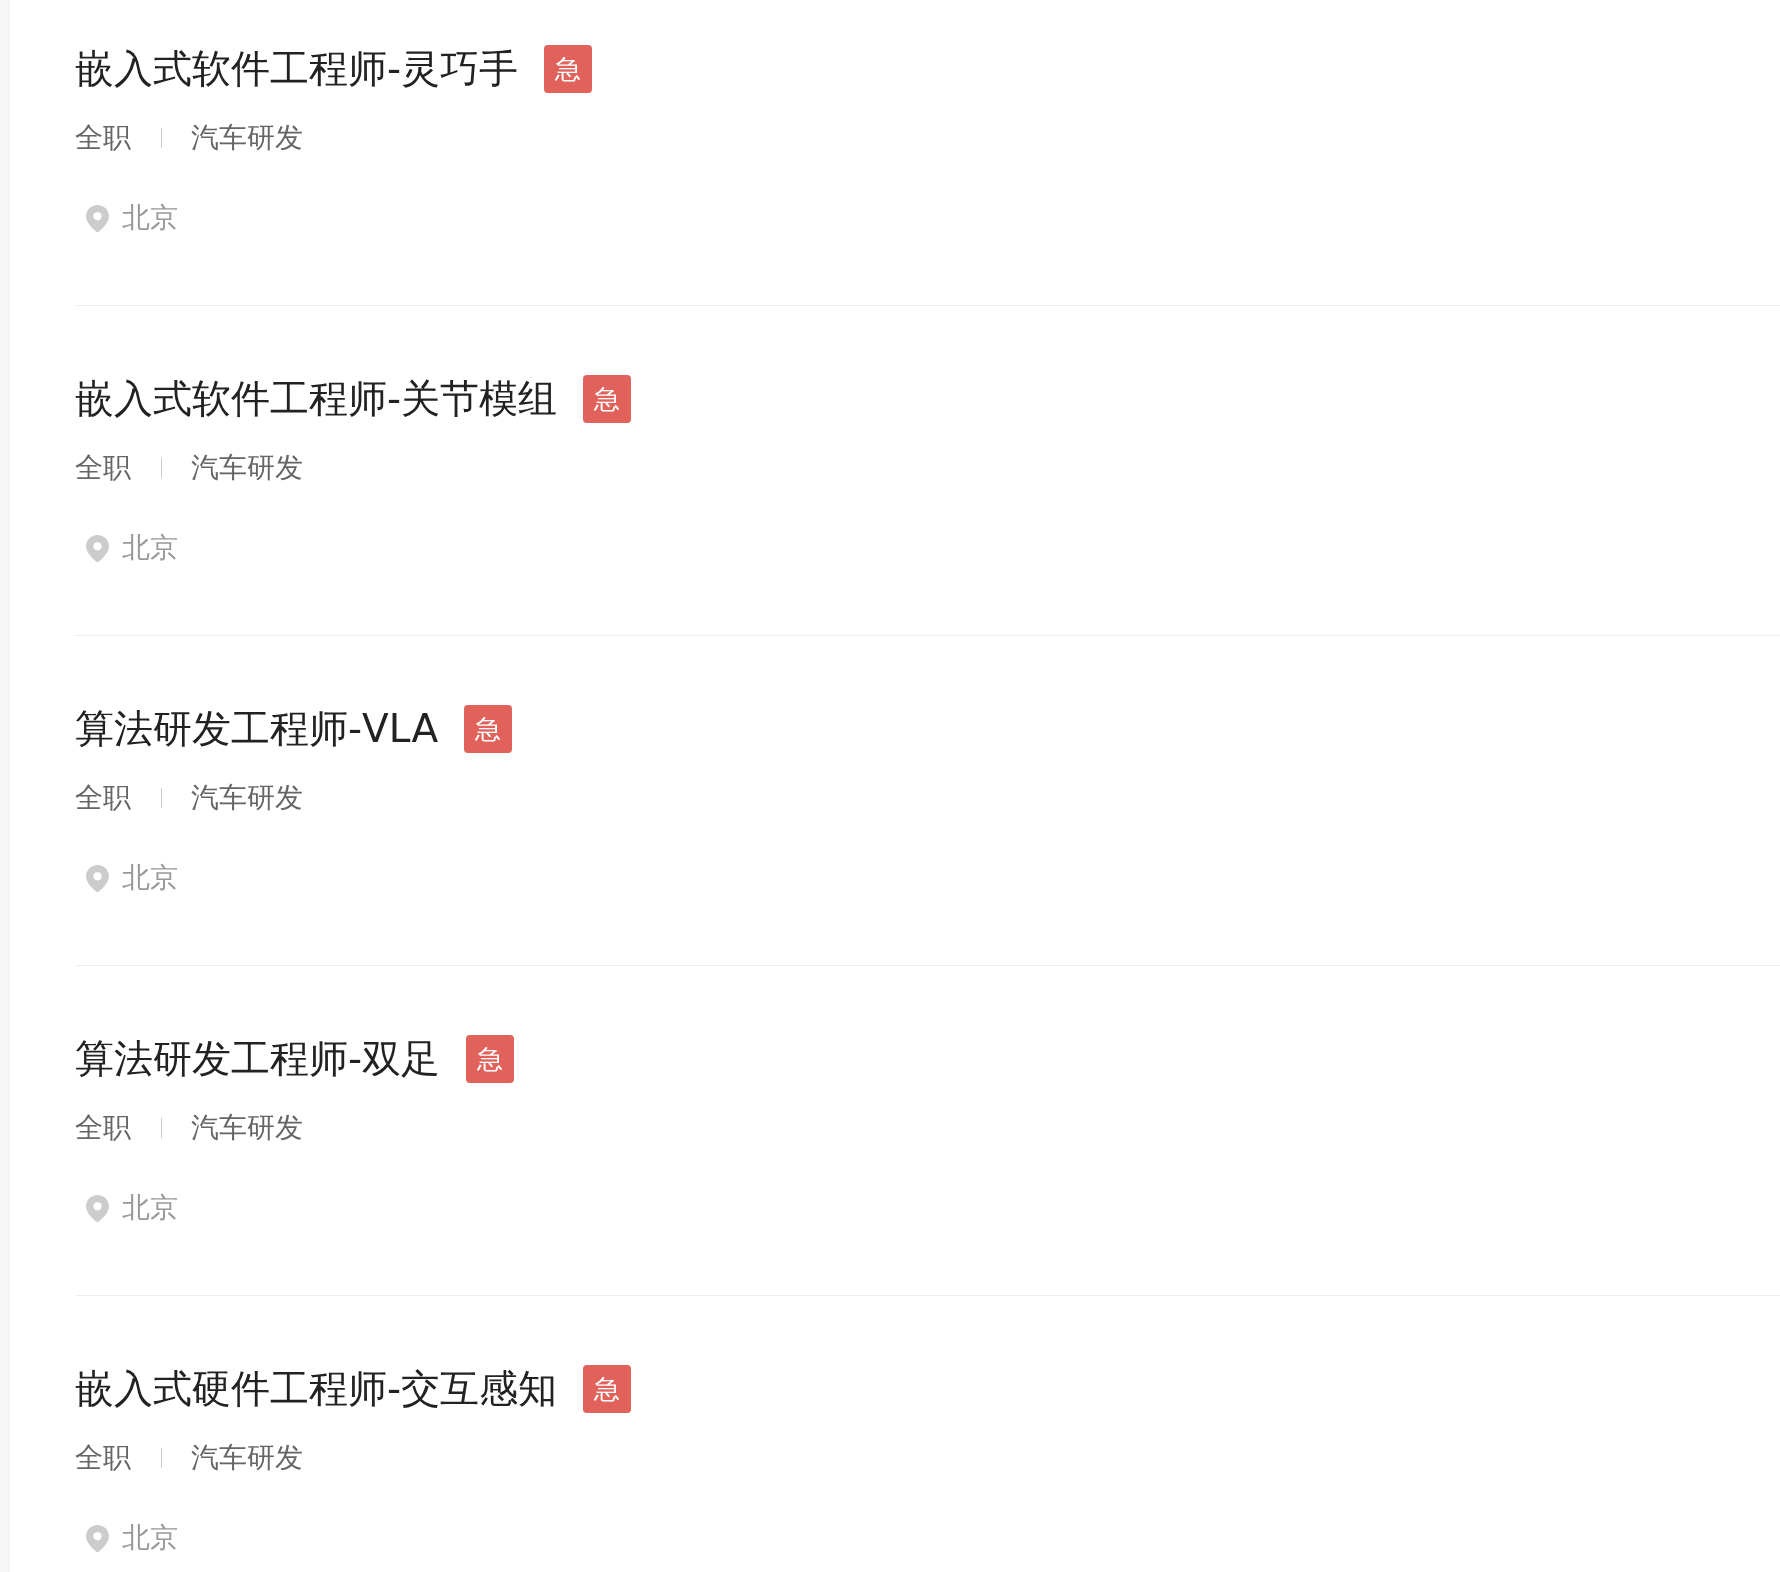 The height and width of the screenshot is (1572, 1780). What do you see at coordinates (316, 399) in the screenshot?
I see `job-title: 嵌入式软件工程师-关节模组` at bounding box center [316, 399].